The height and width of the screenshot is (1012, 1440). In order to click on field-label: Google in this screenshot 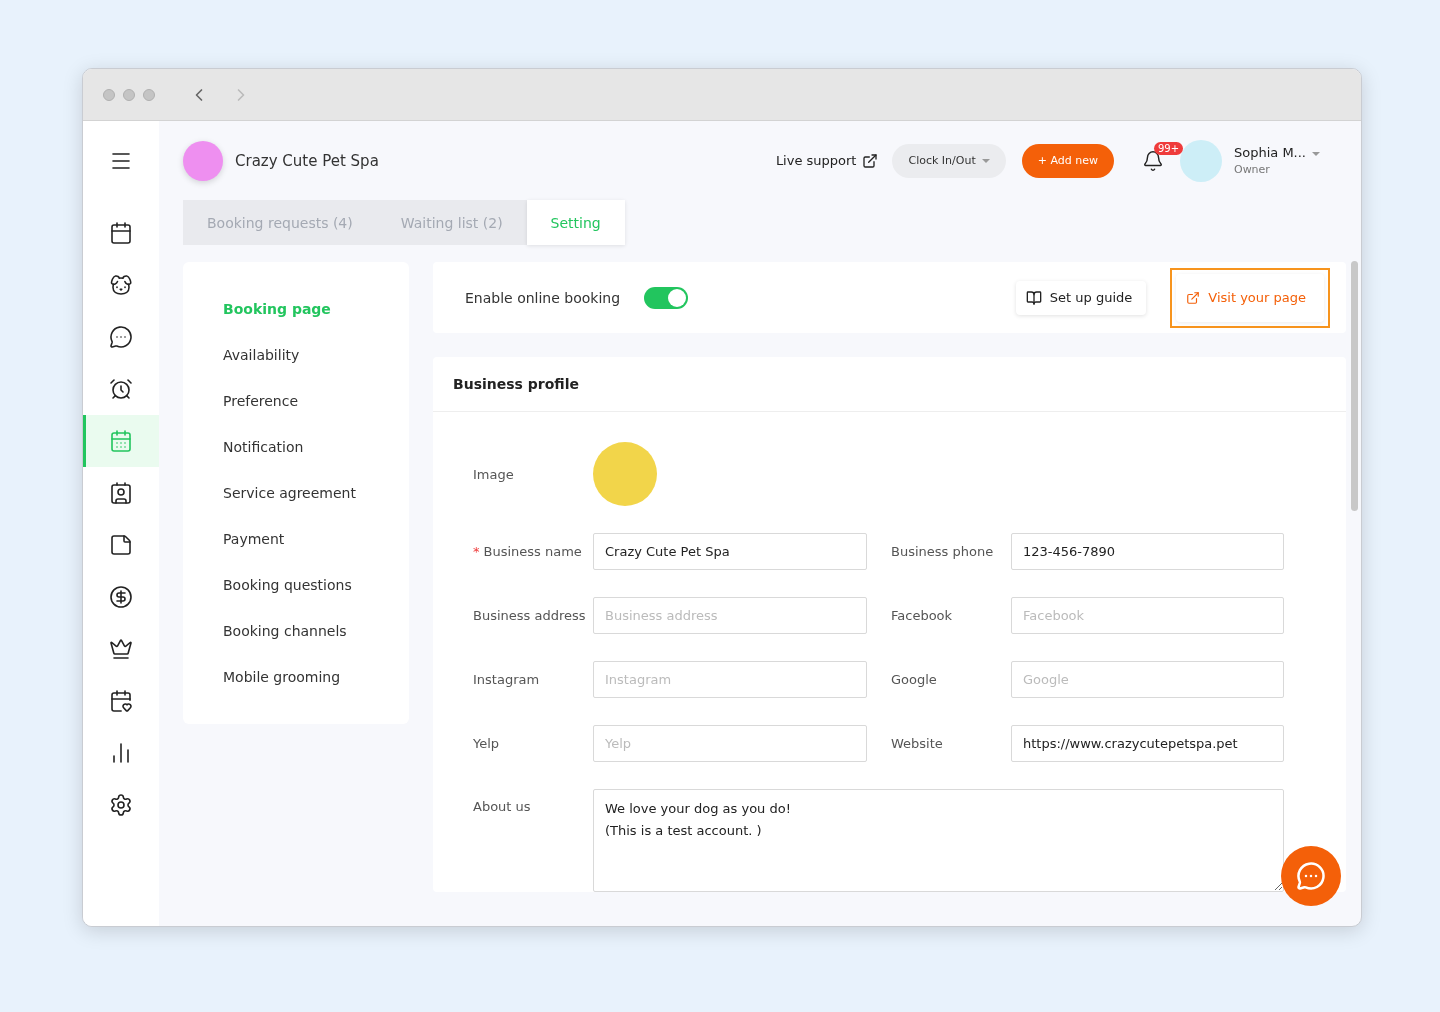, I will do `click(914, 679)`.